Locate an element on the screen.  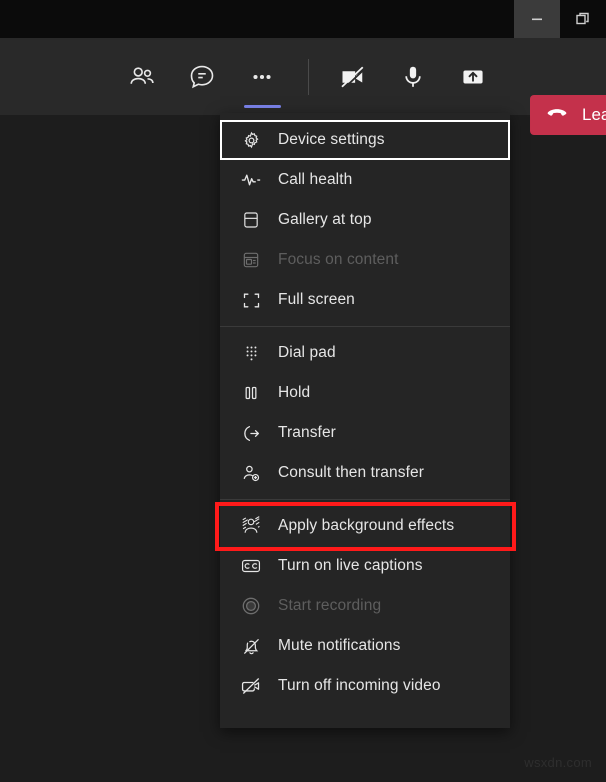
share-content-button is located at coordinates (473, 77).